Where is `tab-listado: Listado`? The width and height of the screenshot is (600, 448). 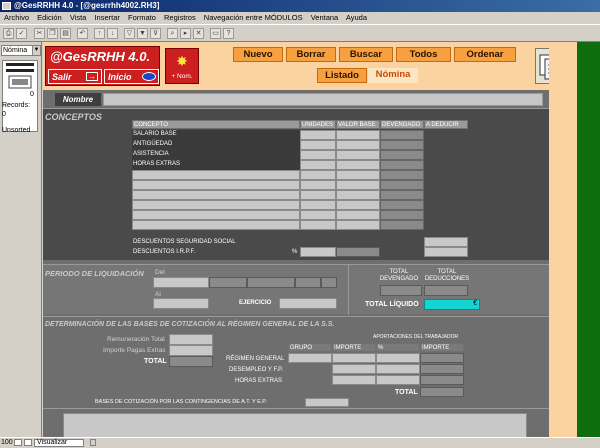
tab-listado: Listado is located at coordinates (342, 75).